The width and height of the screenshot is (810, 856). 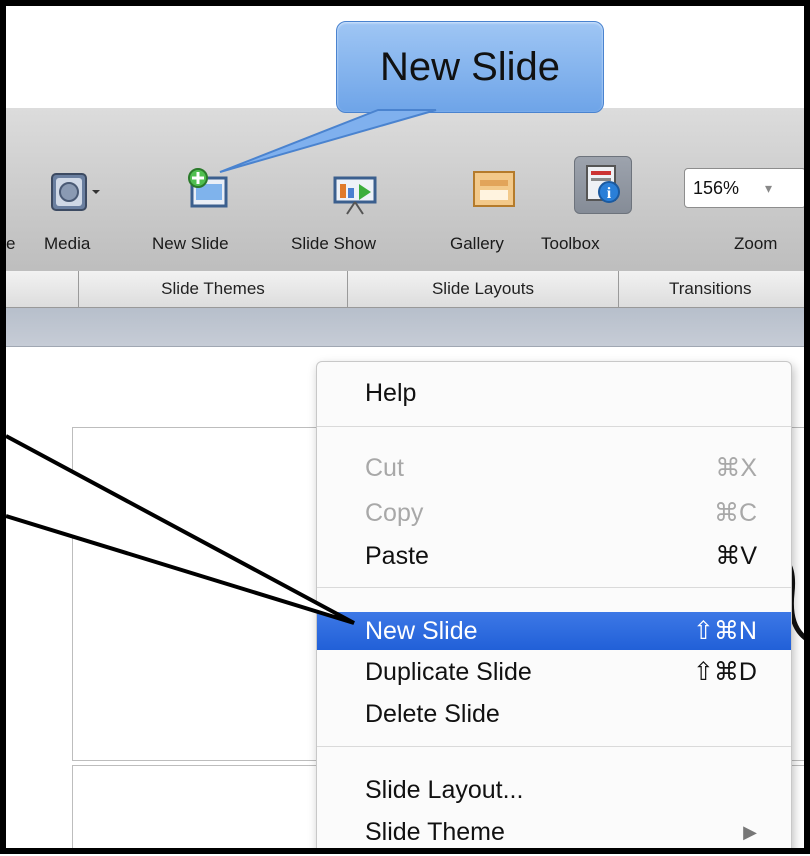 What do you see at coordinates (180, 529) in the screenshot?
I see `menu-pointer` at bounding box center [180, 529].